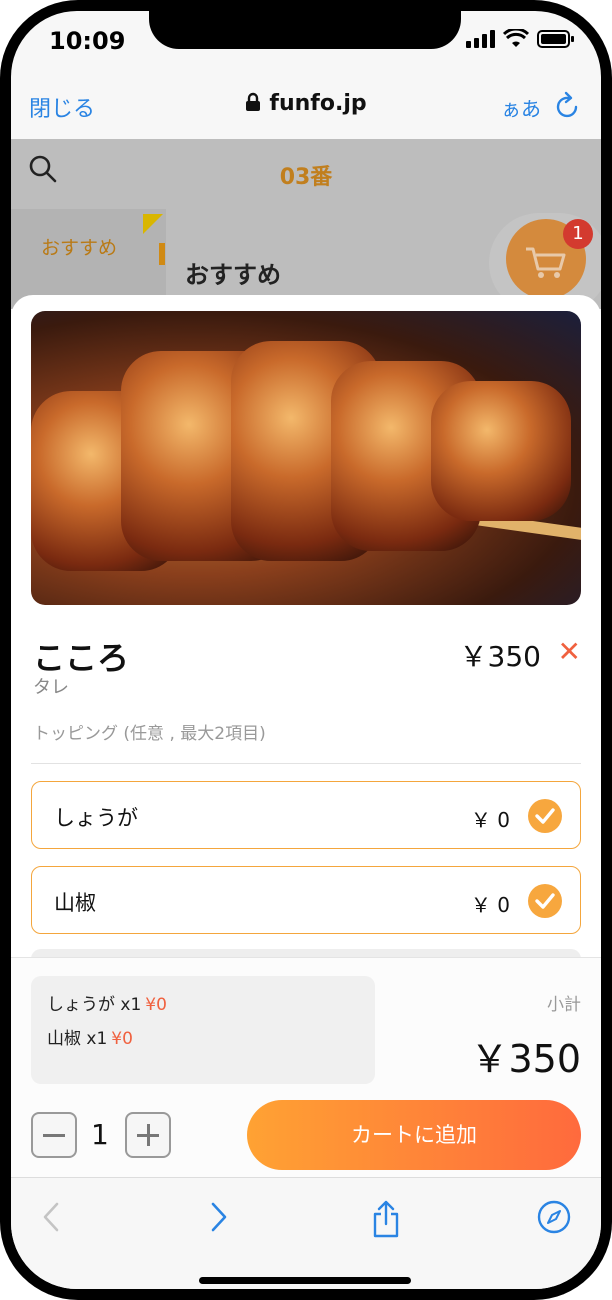  What do you see at coordinates (253, 101) in the screenshot?
I see `lock-icon` at bounding box center [253, 101].